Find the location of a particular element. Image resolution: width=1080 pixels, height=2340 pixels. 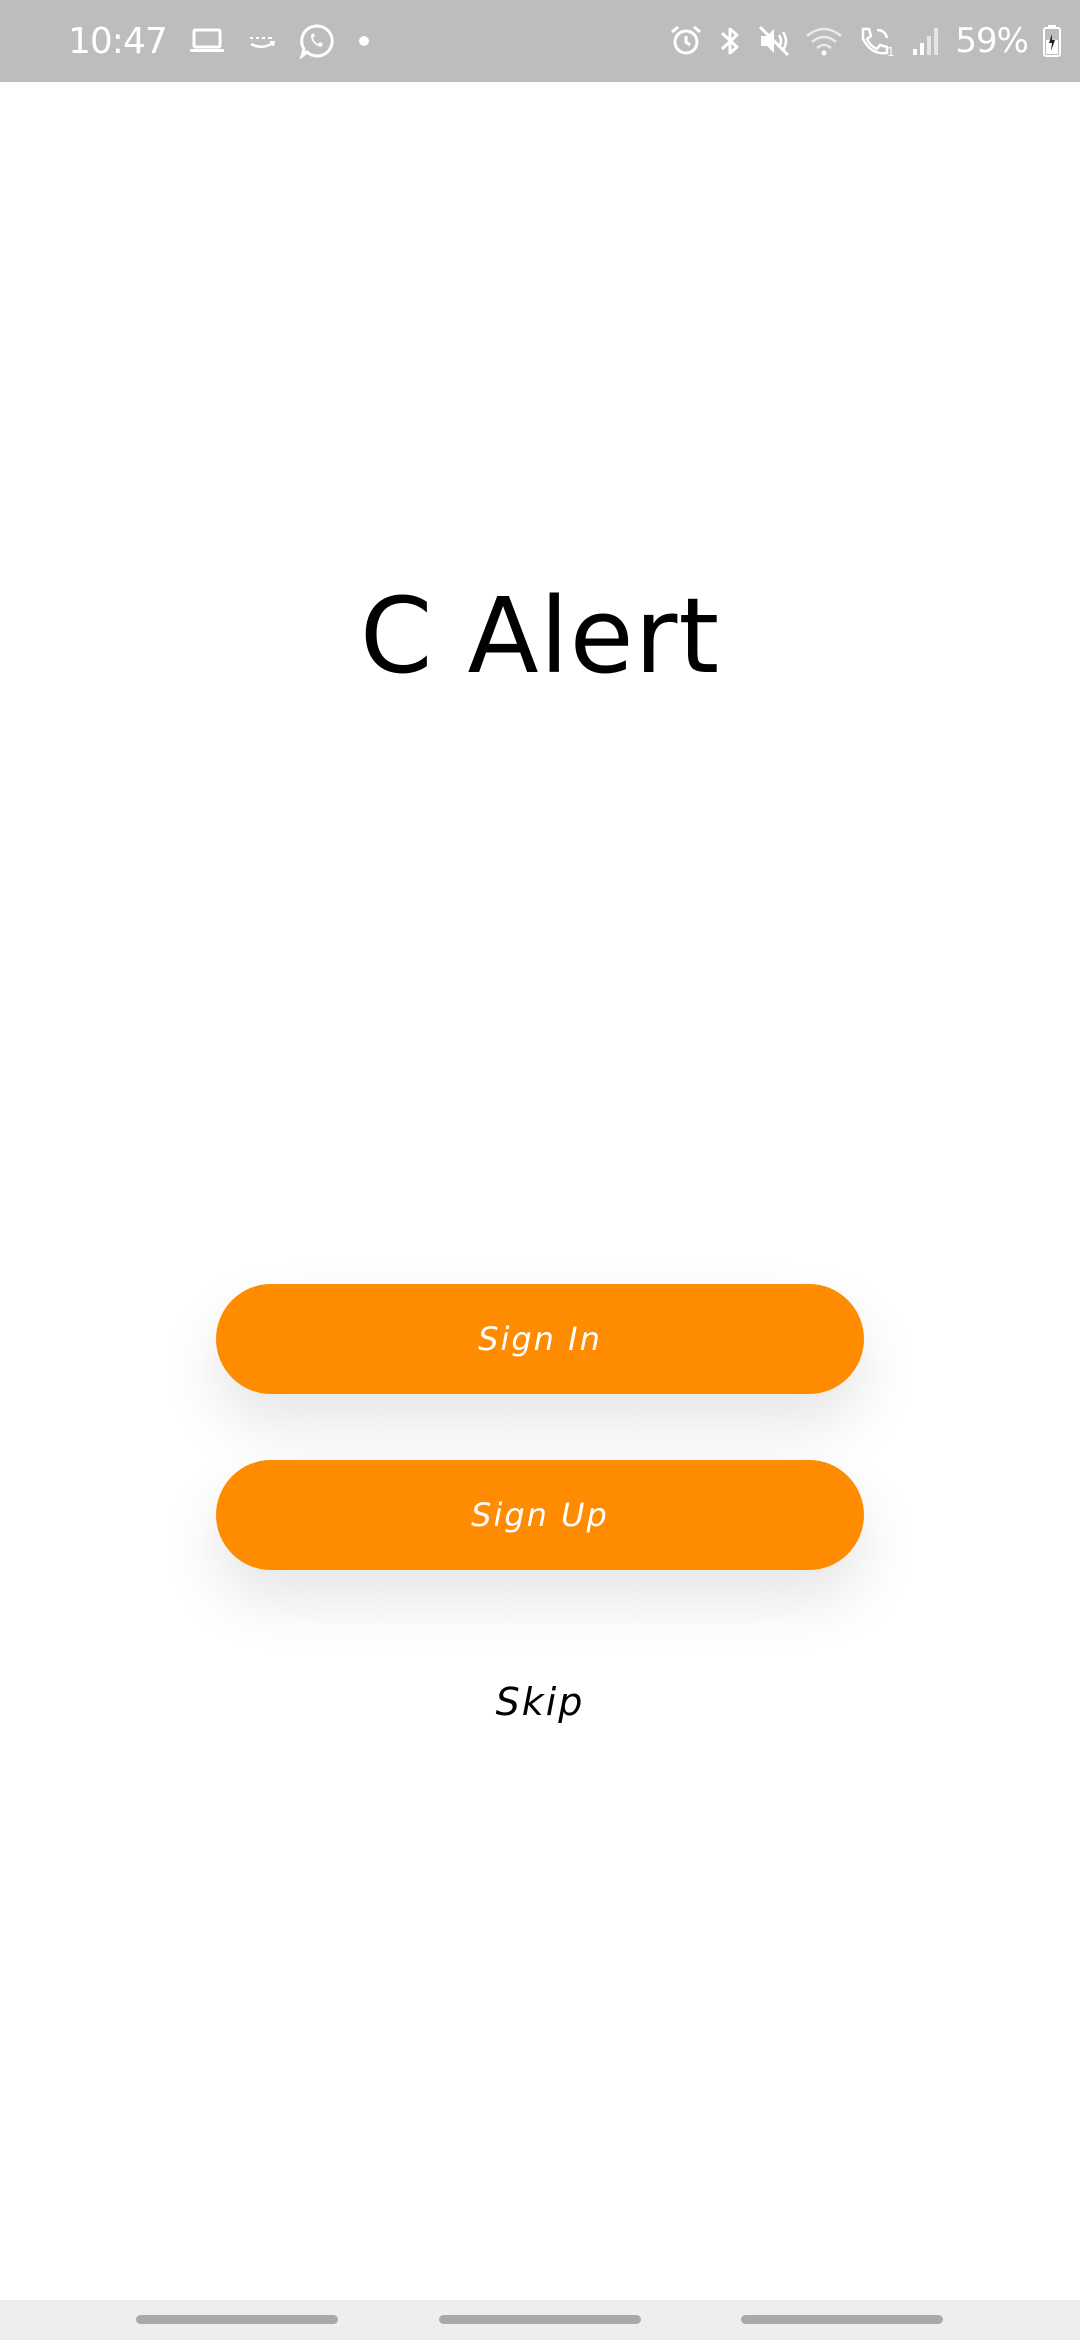

status-bar-left: 10:47 is located at coordinates (219, 41).